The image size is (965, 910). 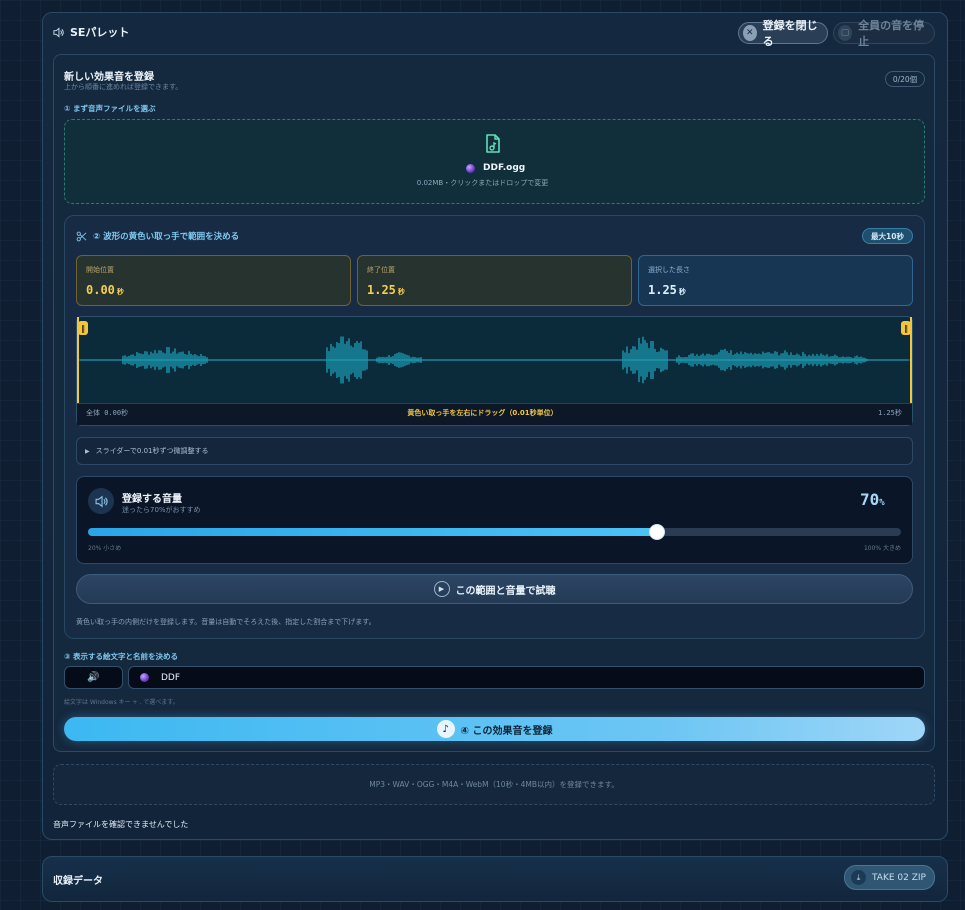 I want to click on close-register-button: ✕ 登録を閉じる, so click(x=783, y=33).